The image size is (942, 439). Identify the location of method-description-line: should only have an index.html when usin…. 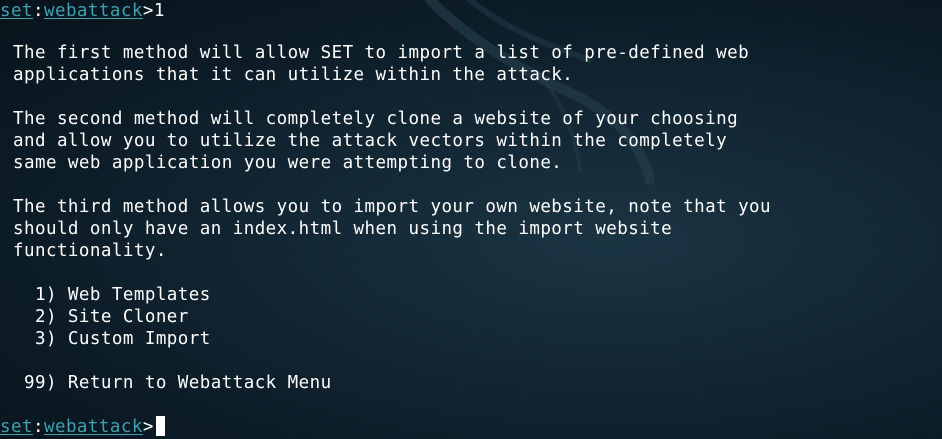
(343, 229).